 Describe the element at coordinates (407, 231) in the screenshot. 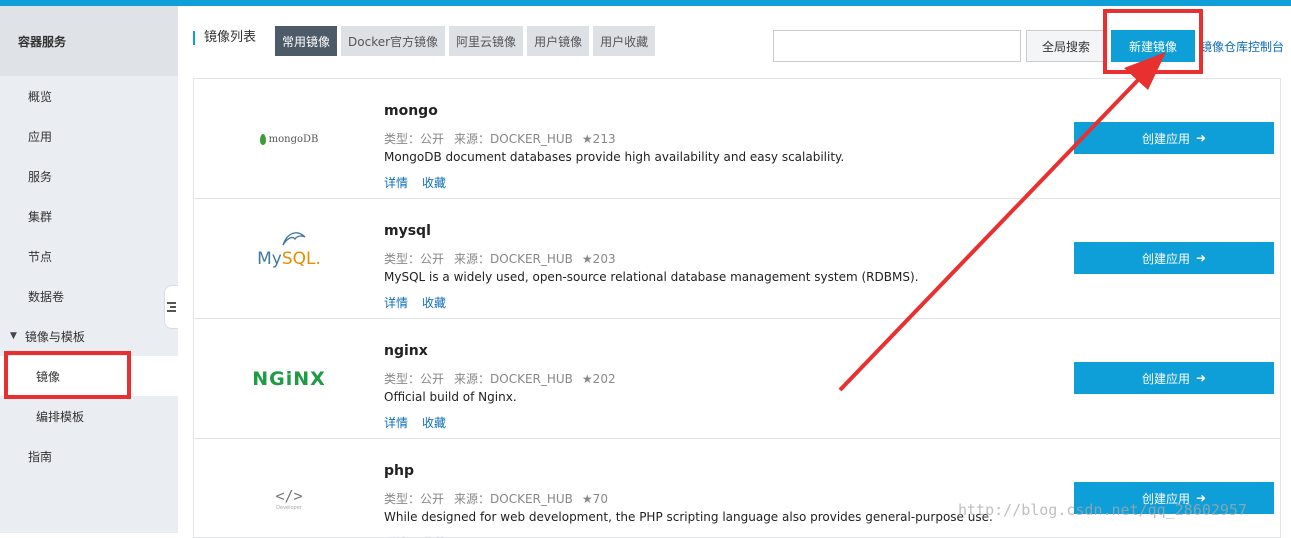

I see `image-name: mysql` at that location.